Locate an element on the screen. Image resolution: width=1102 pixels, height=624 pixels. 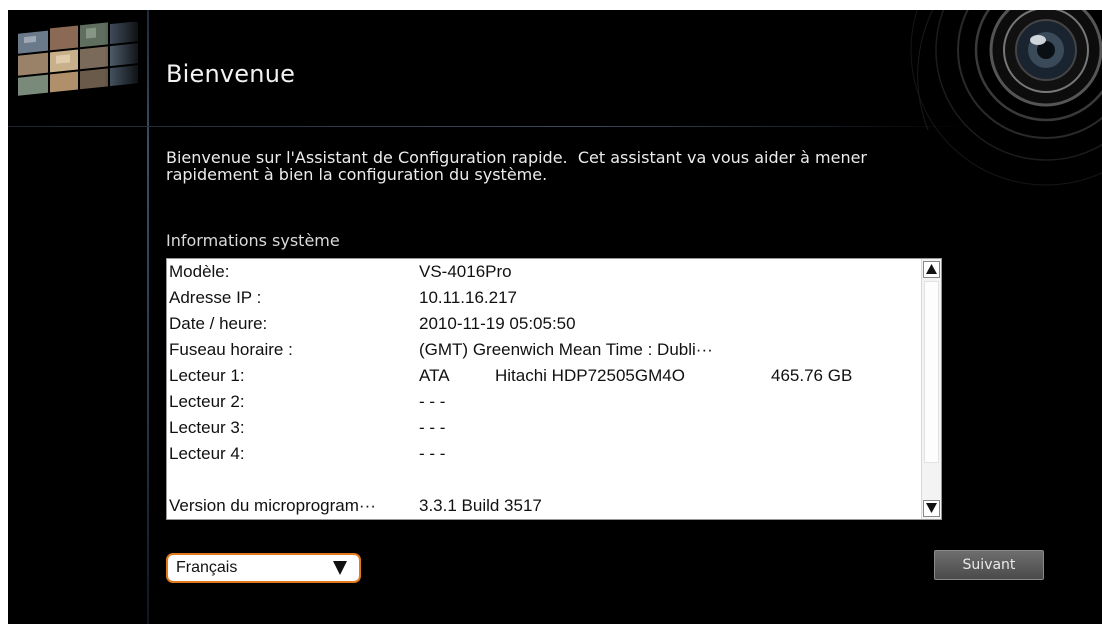
language-selected-value: Français is located at coordinates (207, 567).